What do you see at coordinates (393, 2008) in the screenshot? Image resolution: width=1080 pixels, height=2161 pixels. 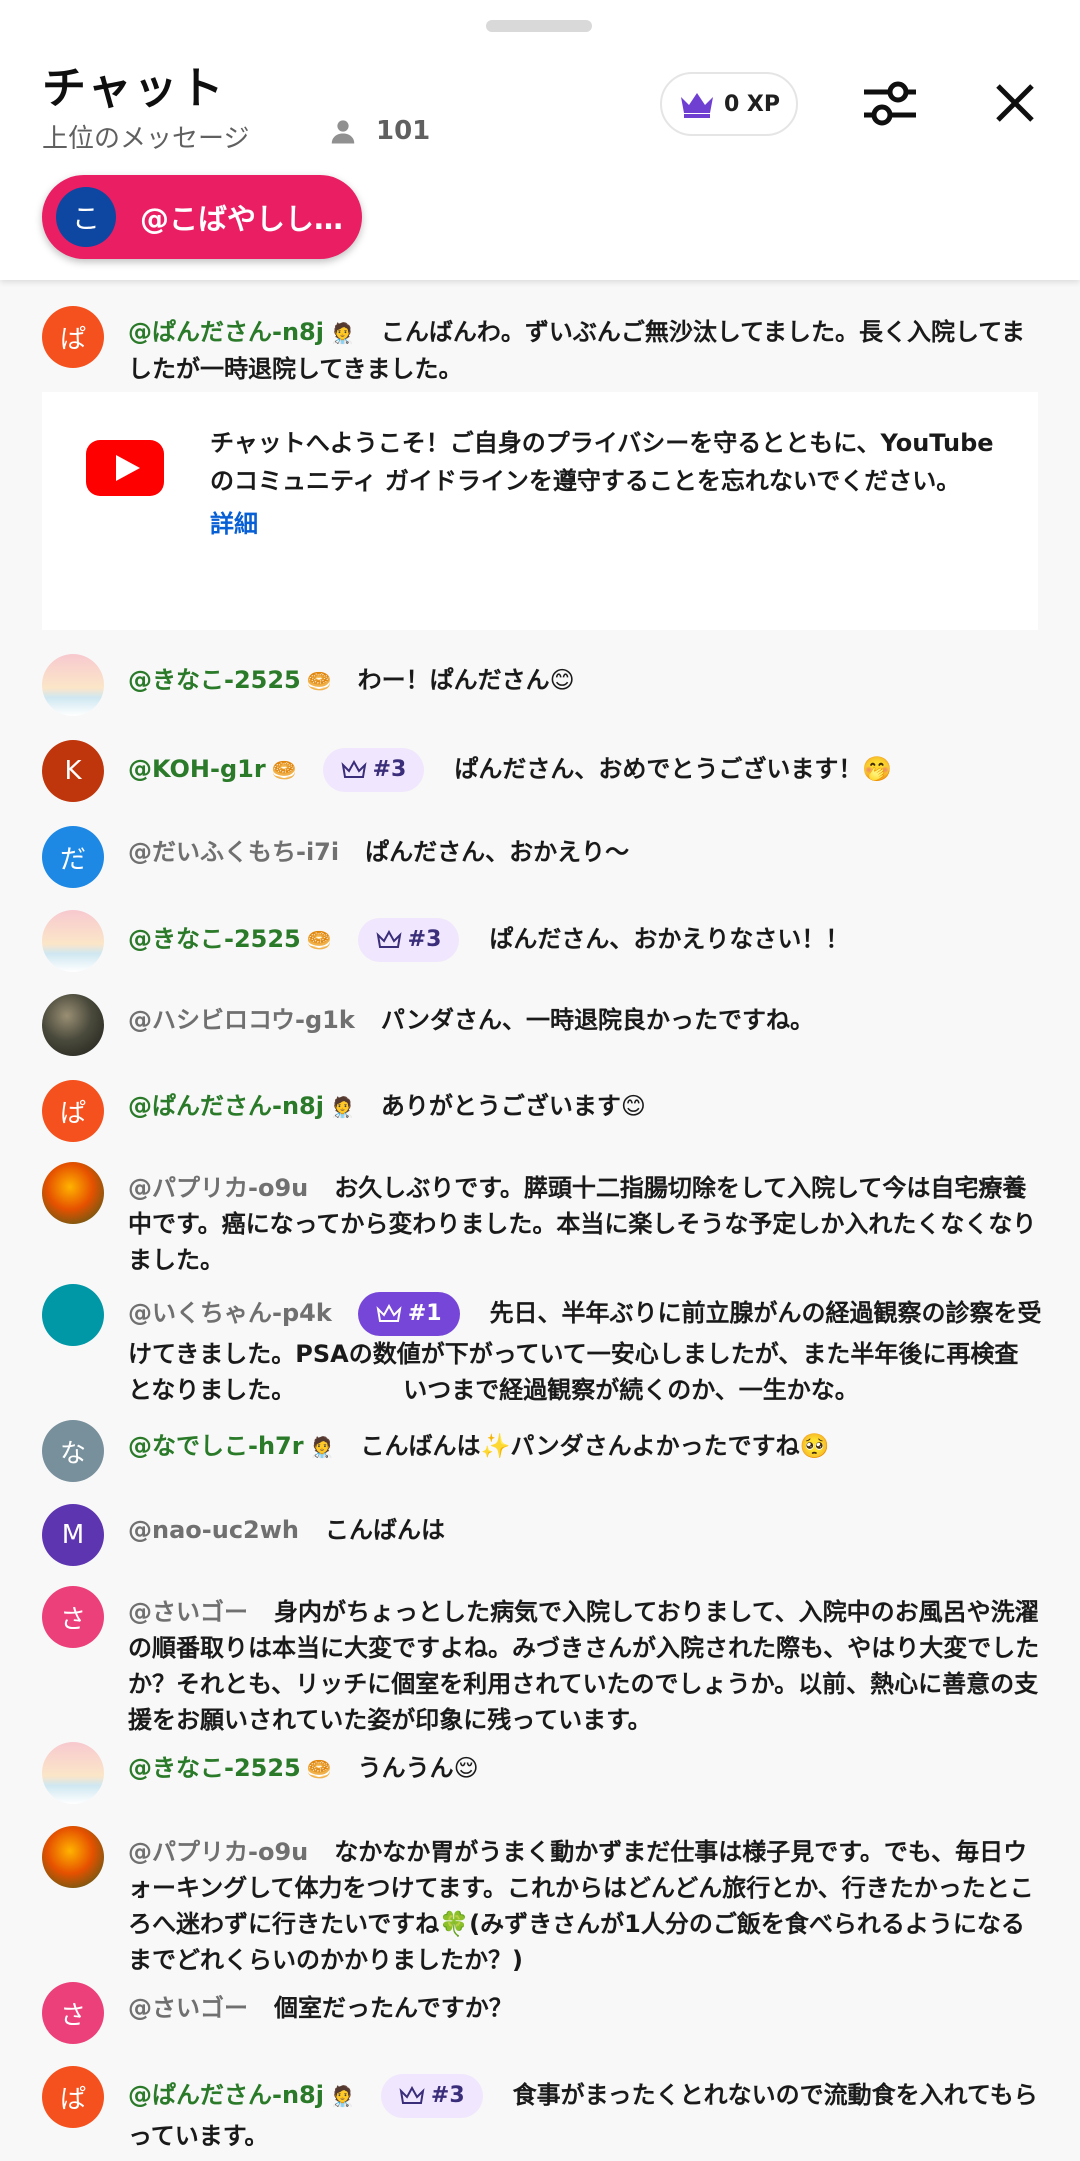 I see `message-text: 個室だったんですか？` at bounding box center [393, 2008].